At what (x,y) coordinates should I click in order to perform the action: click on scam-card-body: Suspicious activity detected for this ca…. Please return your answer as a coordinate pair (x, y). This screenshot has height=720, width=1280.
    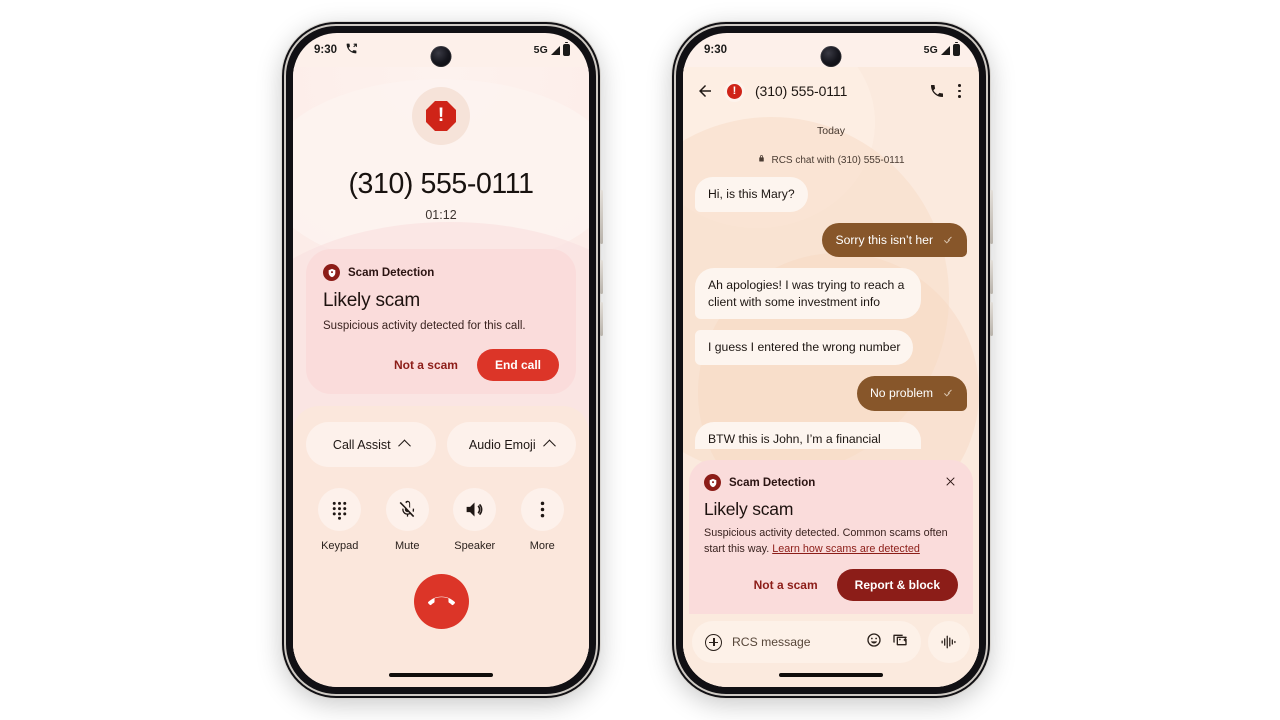
    Looking at the image, I should click on (424, 326).